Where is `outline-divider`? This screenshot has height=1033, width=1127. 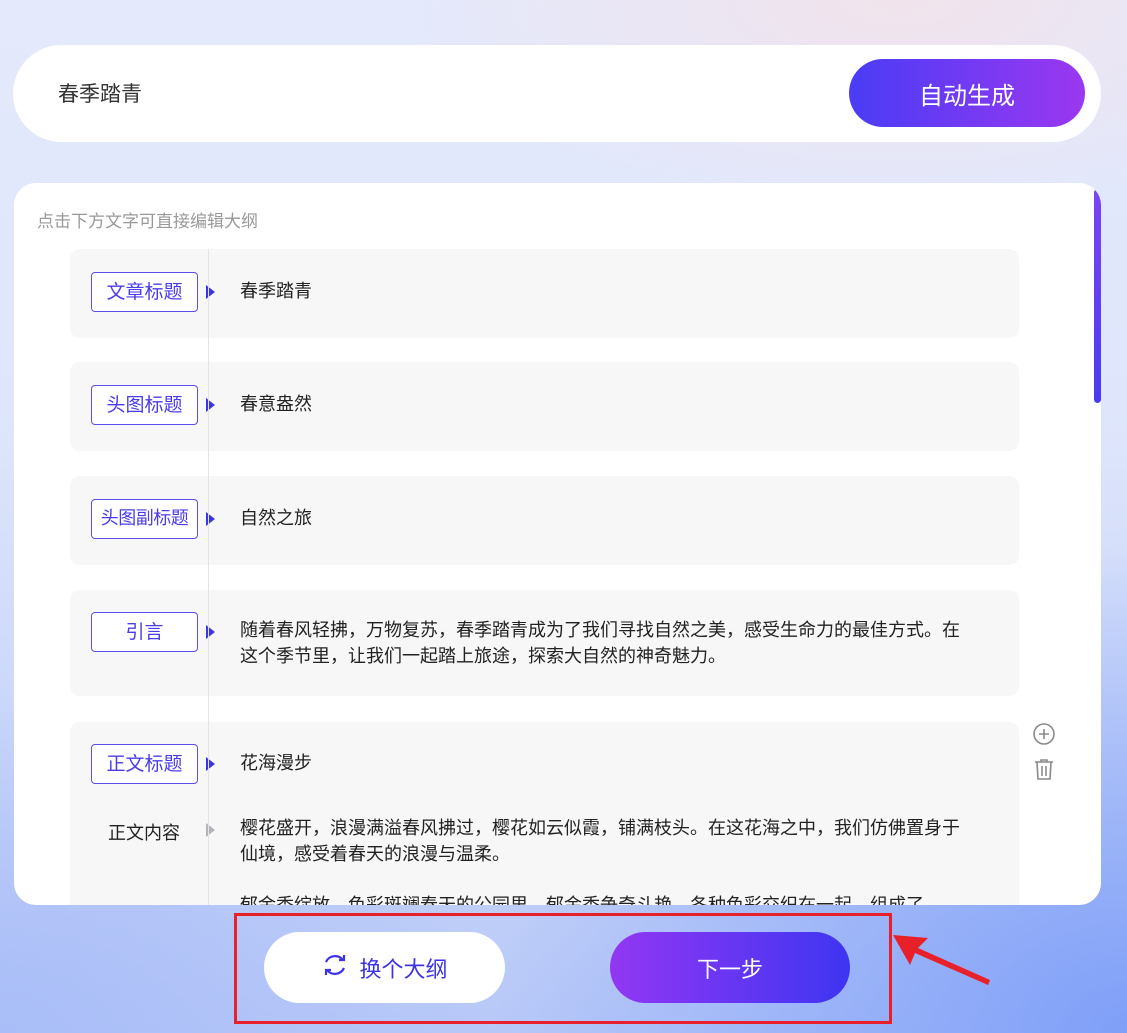
outline-divider is located at coordinates (208, 577).